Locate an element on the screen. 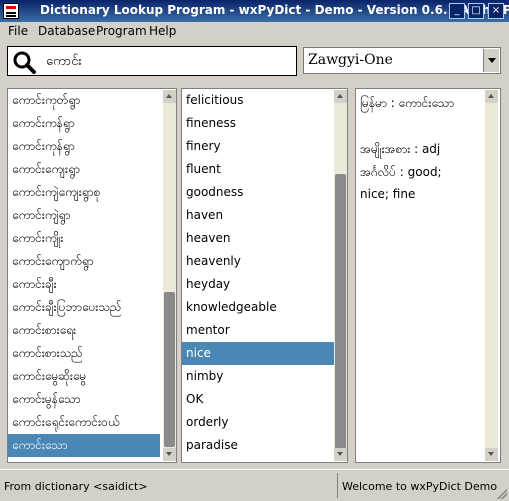 The width and height of the screenshot is (509, 501). app-icon is located at coordinates (11, 11).